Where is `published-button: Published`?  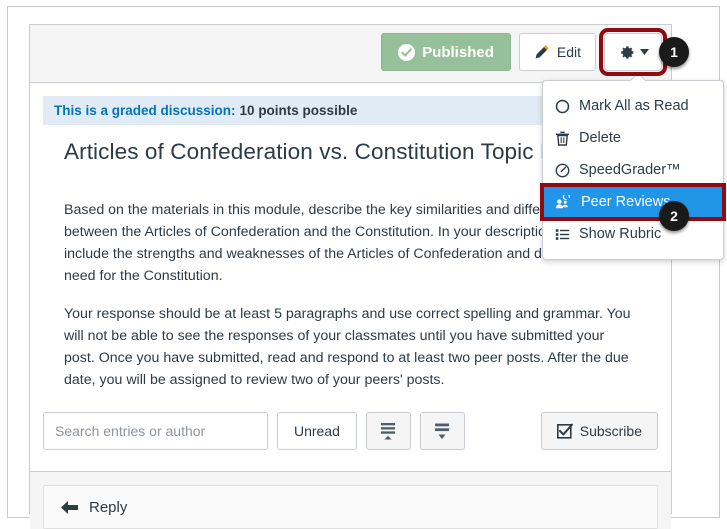
published-button: Published is located at coordinates (446, 52).